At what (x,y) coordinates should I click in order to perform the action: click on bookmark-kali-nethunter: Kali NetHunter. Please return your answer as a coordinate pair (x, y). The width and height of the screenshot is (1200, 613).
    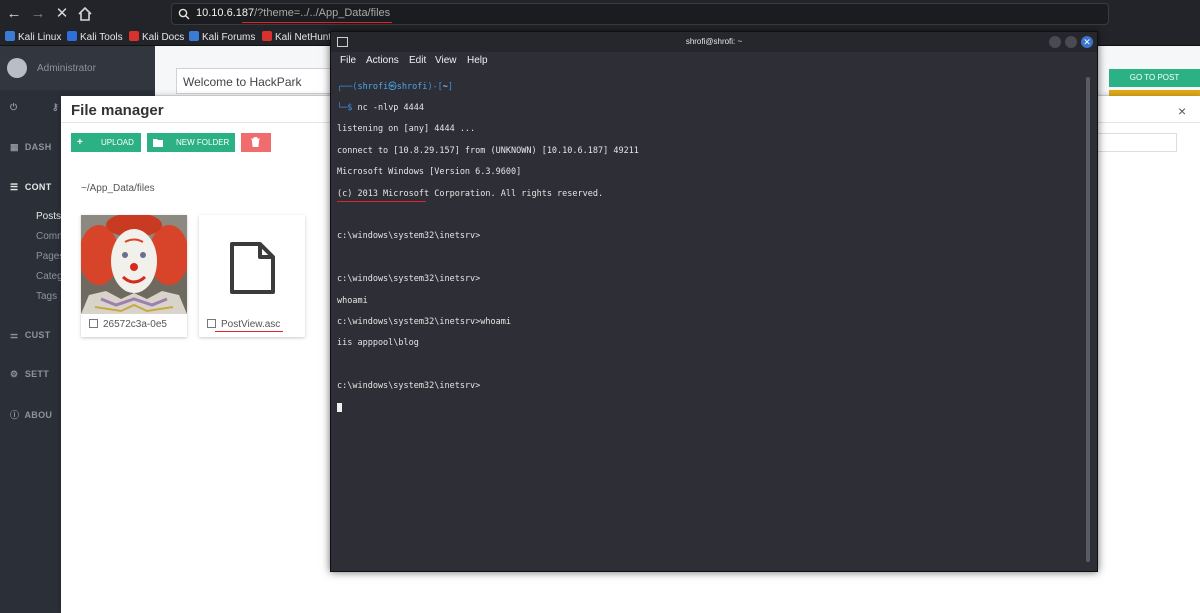
    Looking at the image, I should click on (301, 37).